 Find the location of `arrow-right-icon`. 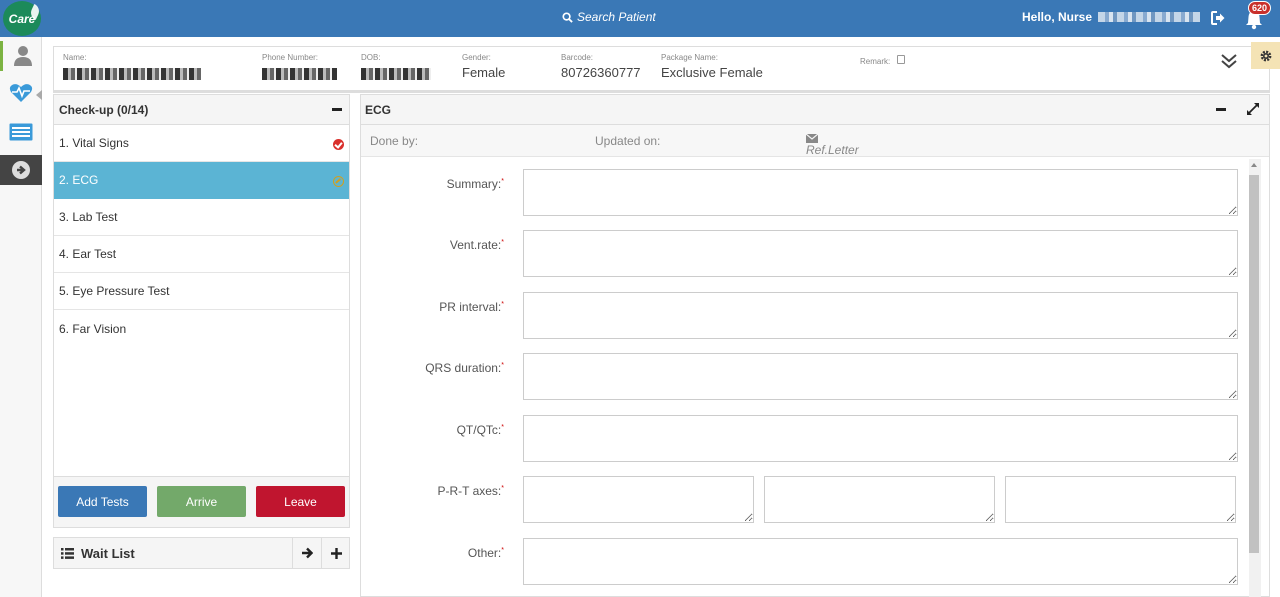

arrow-right-icon is located at coordinates (307, 553).